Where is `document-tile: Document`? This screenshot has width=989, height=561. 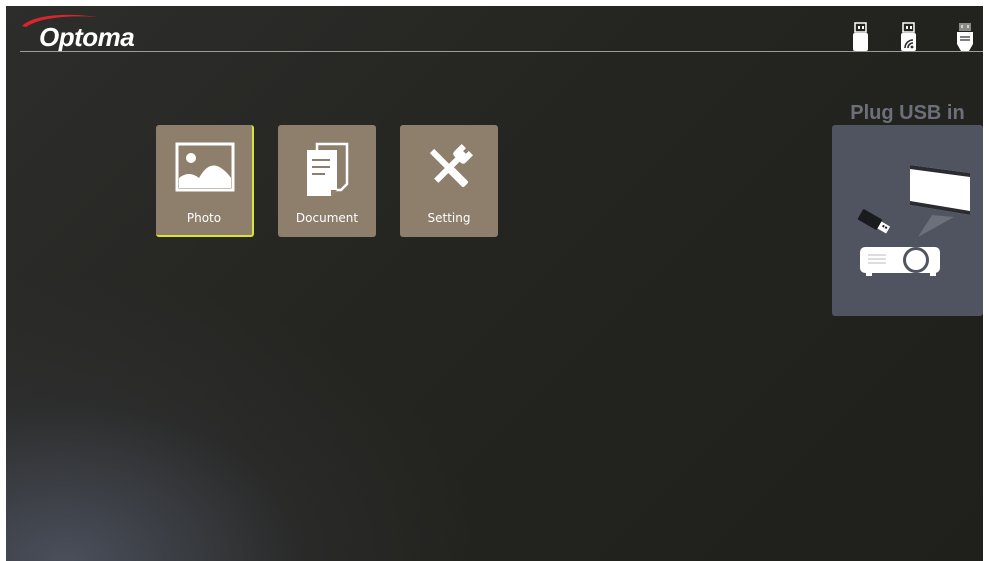
document-tile: Document is located at coordinates (327, 181).